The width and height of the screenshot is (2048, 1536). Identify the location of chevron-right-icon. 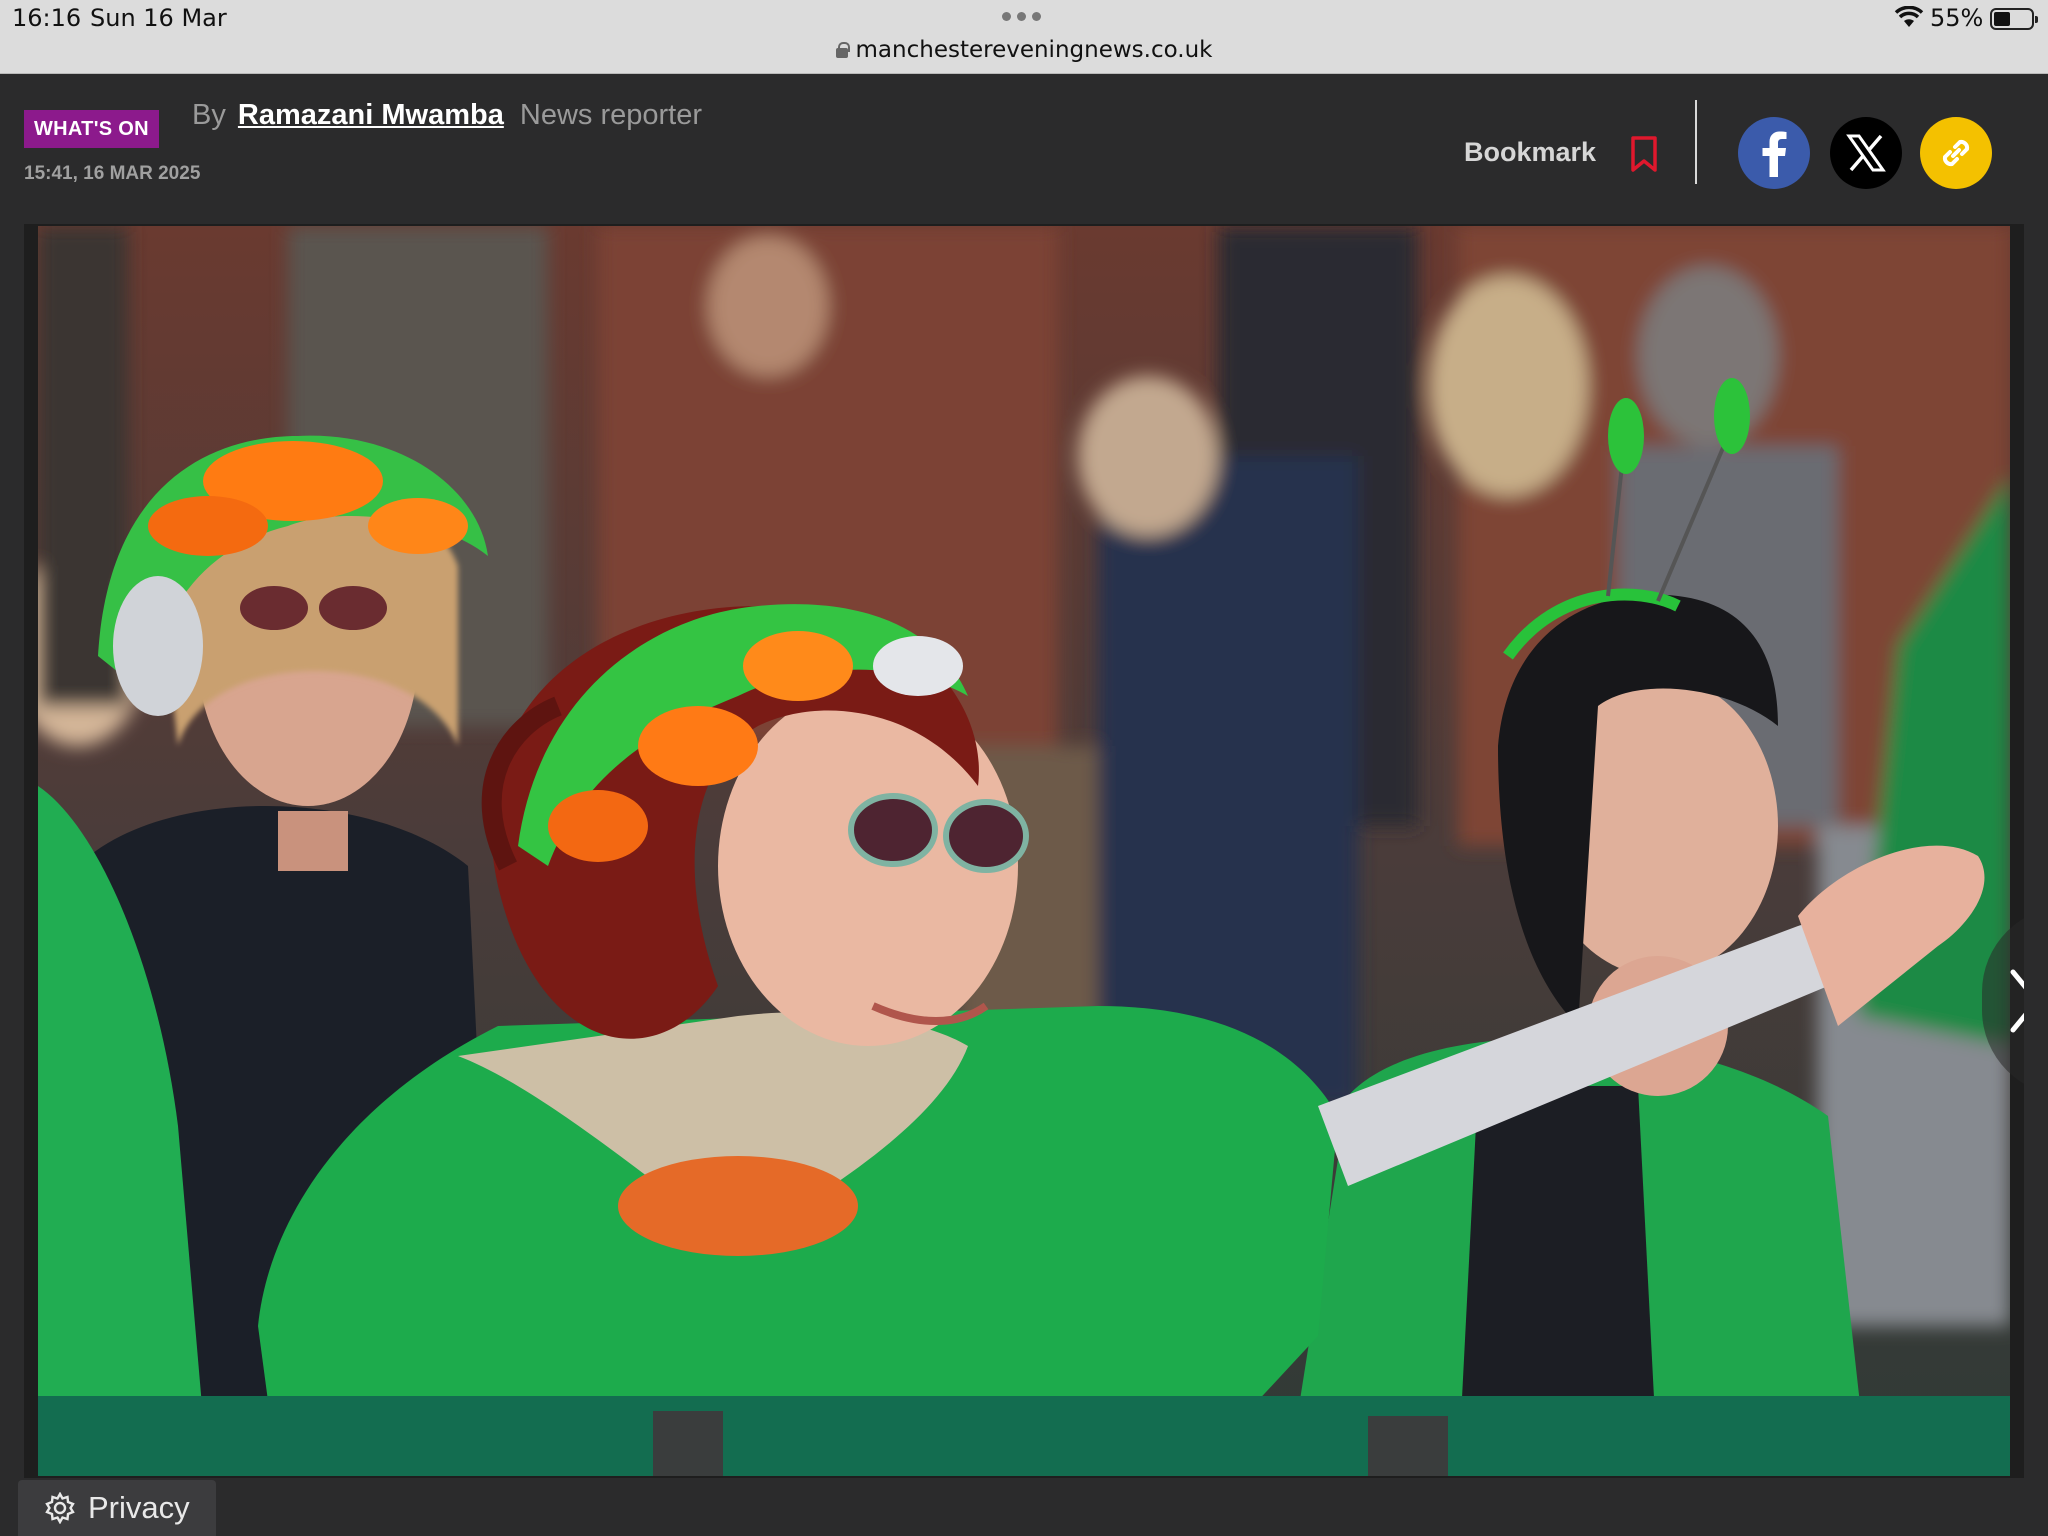
(2017, 1001).